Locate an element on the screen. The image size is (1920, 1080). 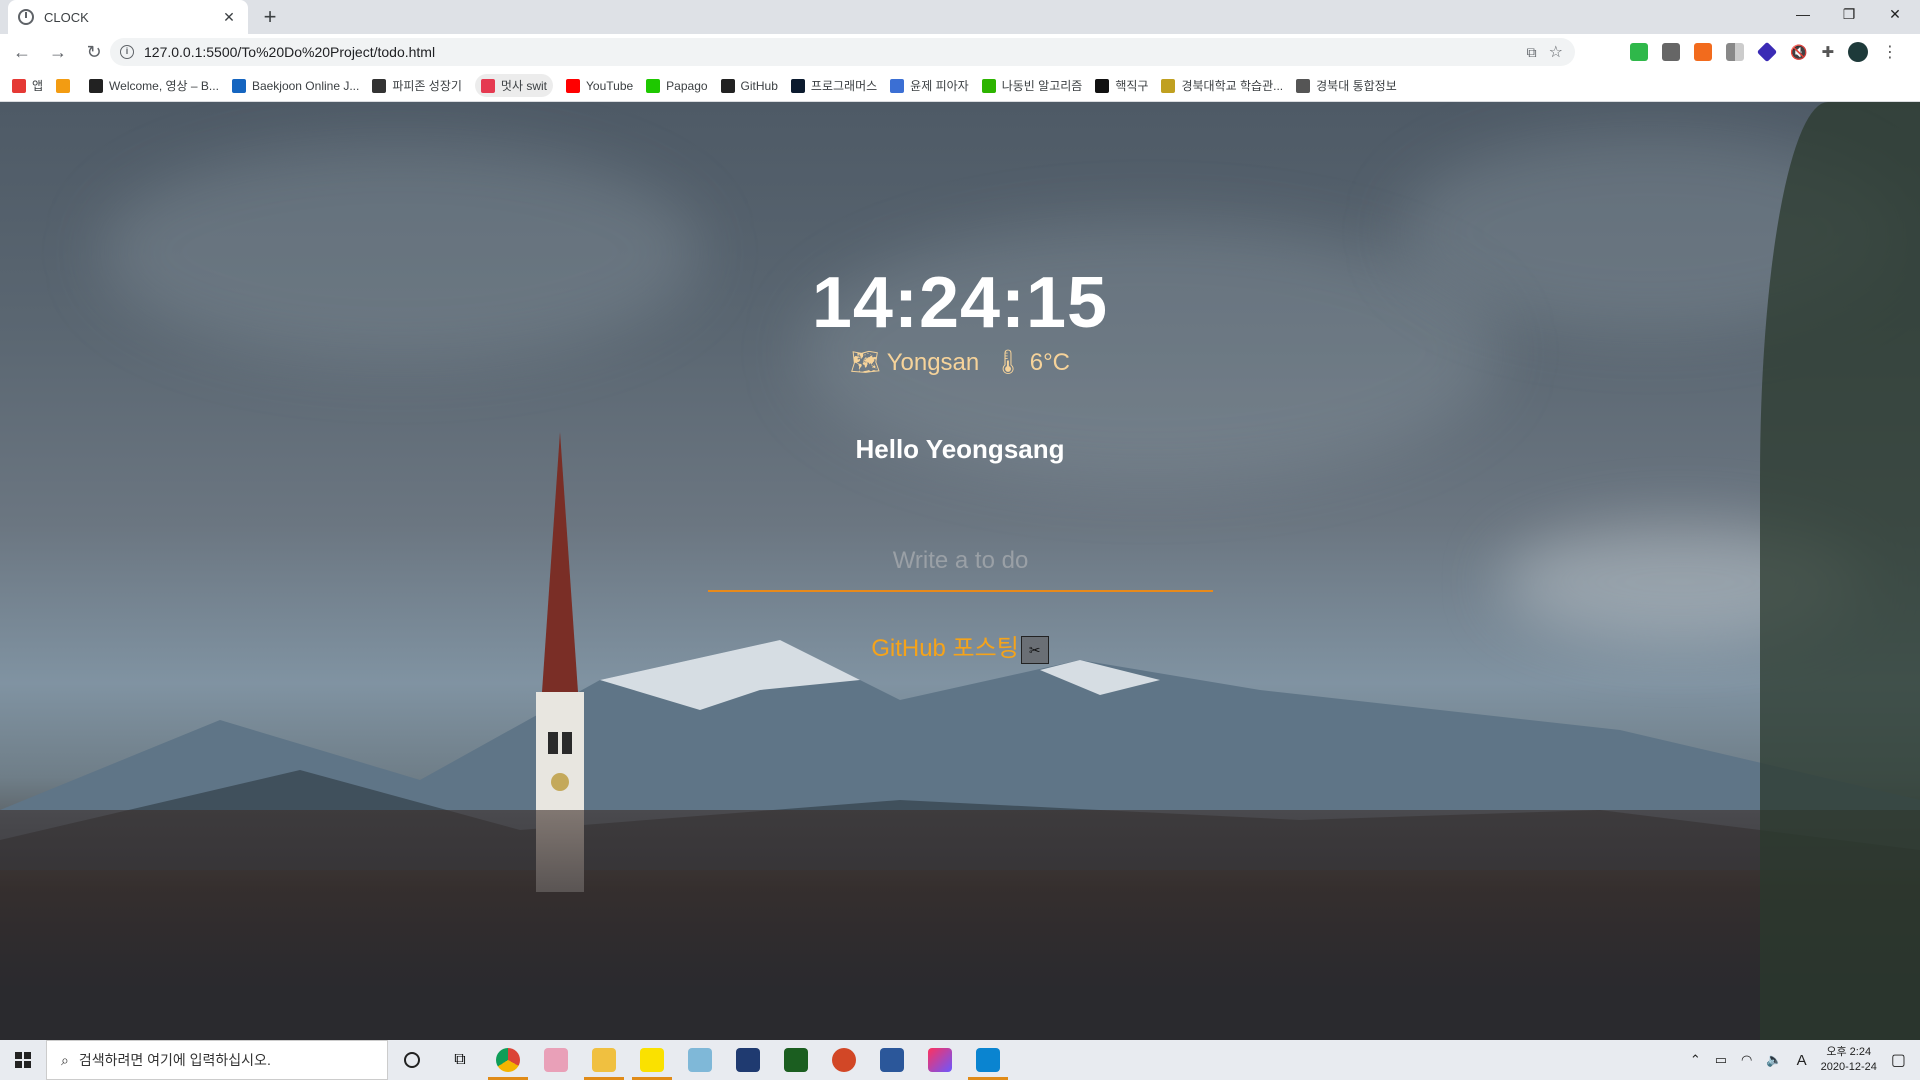
bookmark-item: Papago is located at coordinates (677, 85).